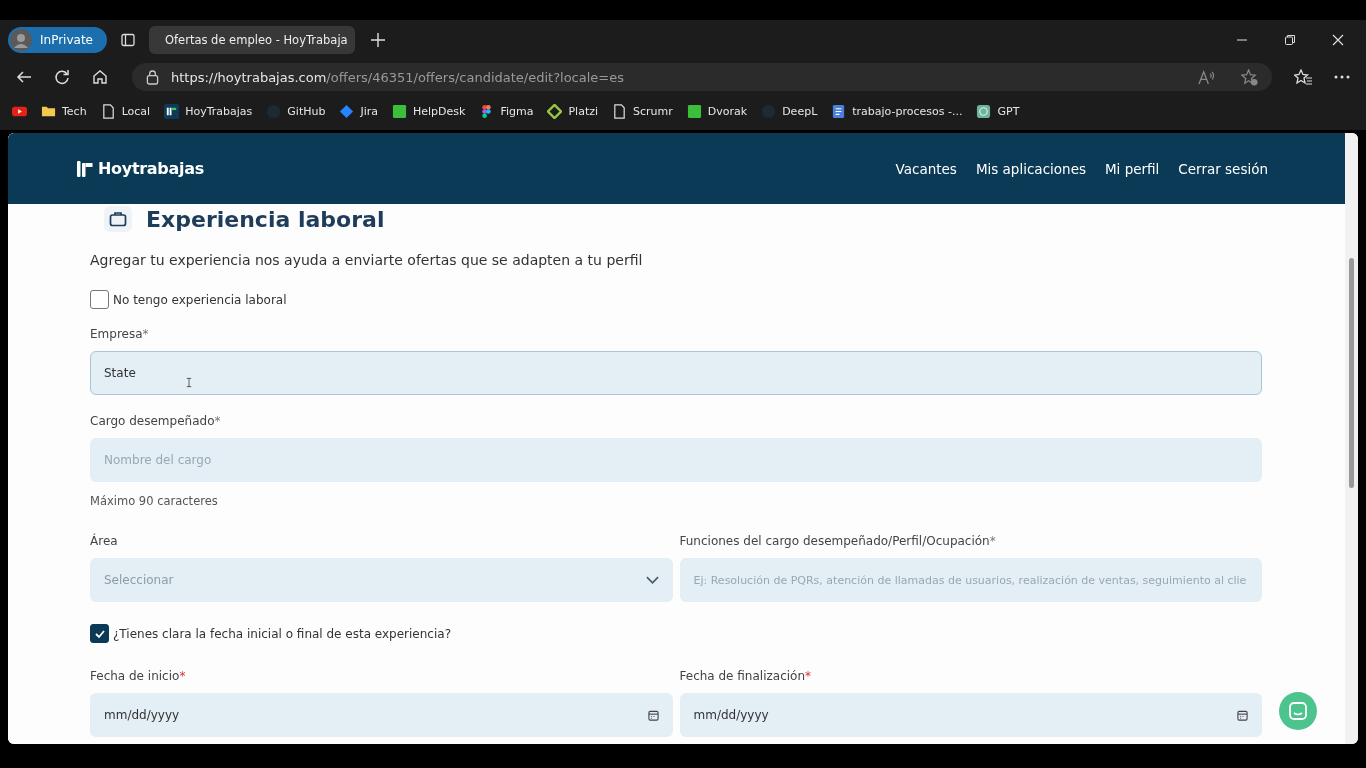  What do you see at coordinates (1338, 40) in the screenshot?
I see `close-window-icon` at bounding box center [1338, 40].